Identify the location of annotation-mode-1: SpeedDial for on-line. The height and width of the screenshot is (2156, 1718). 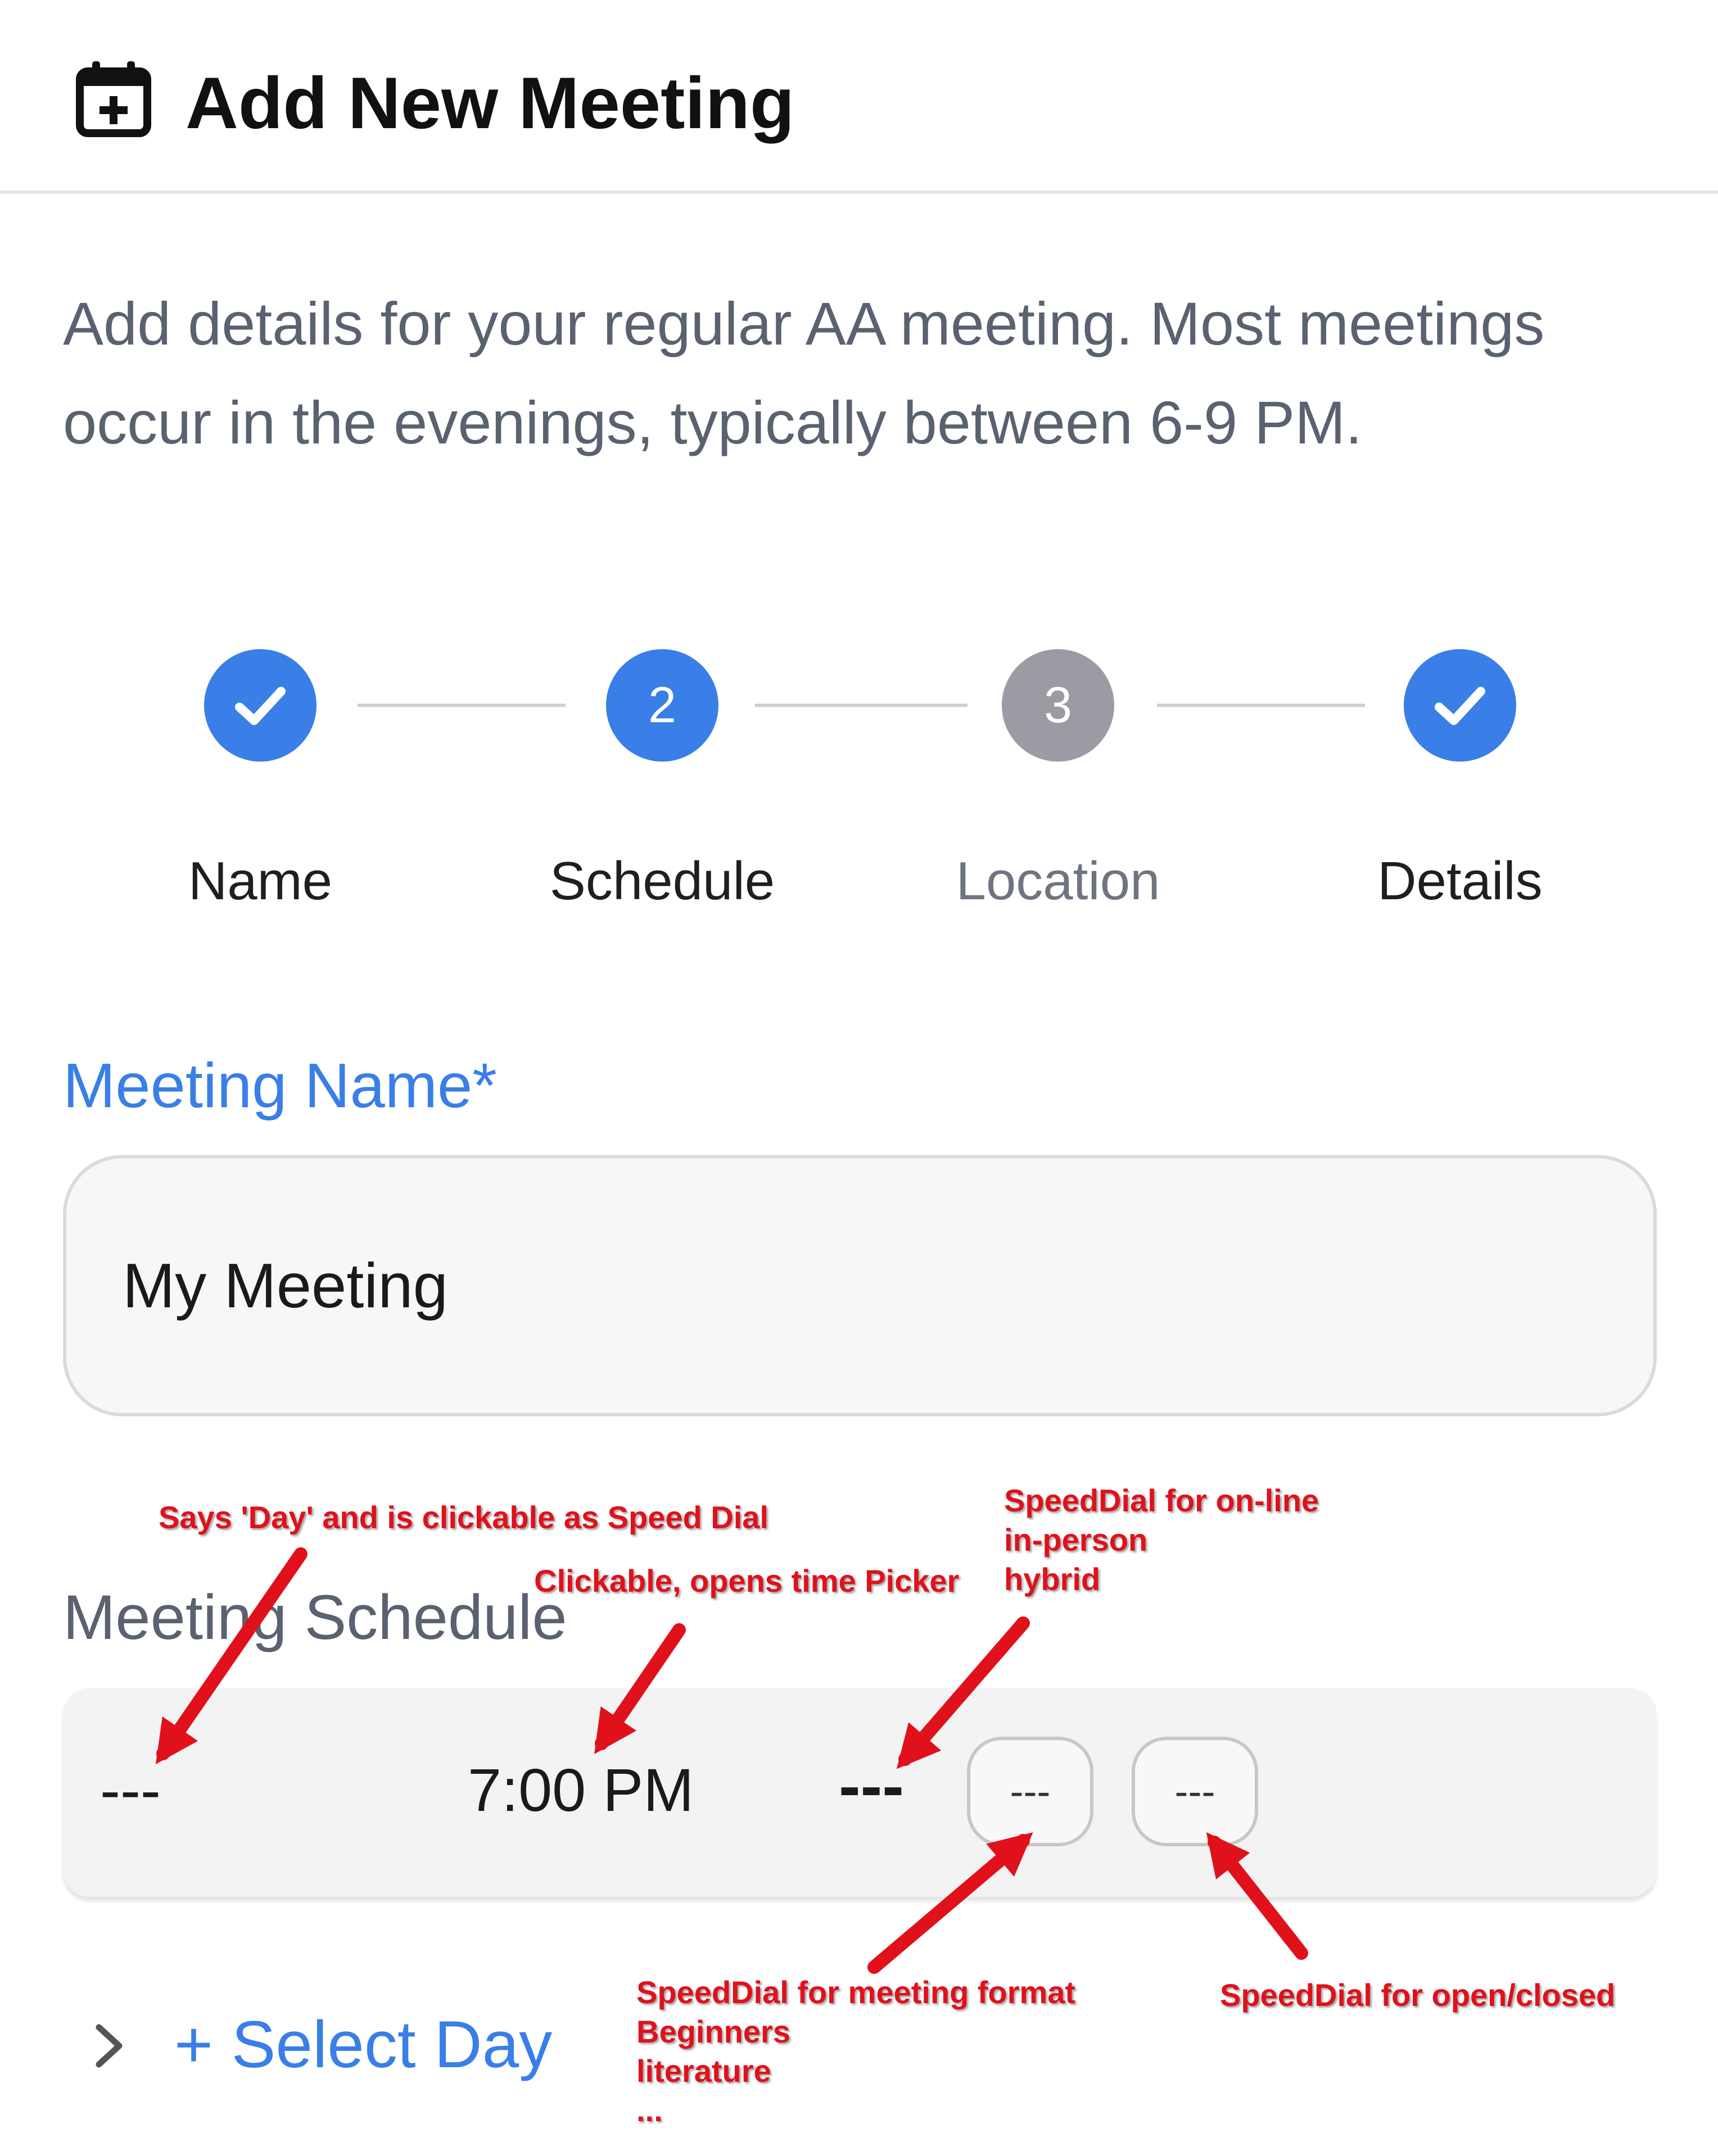
(1161, 1500).